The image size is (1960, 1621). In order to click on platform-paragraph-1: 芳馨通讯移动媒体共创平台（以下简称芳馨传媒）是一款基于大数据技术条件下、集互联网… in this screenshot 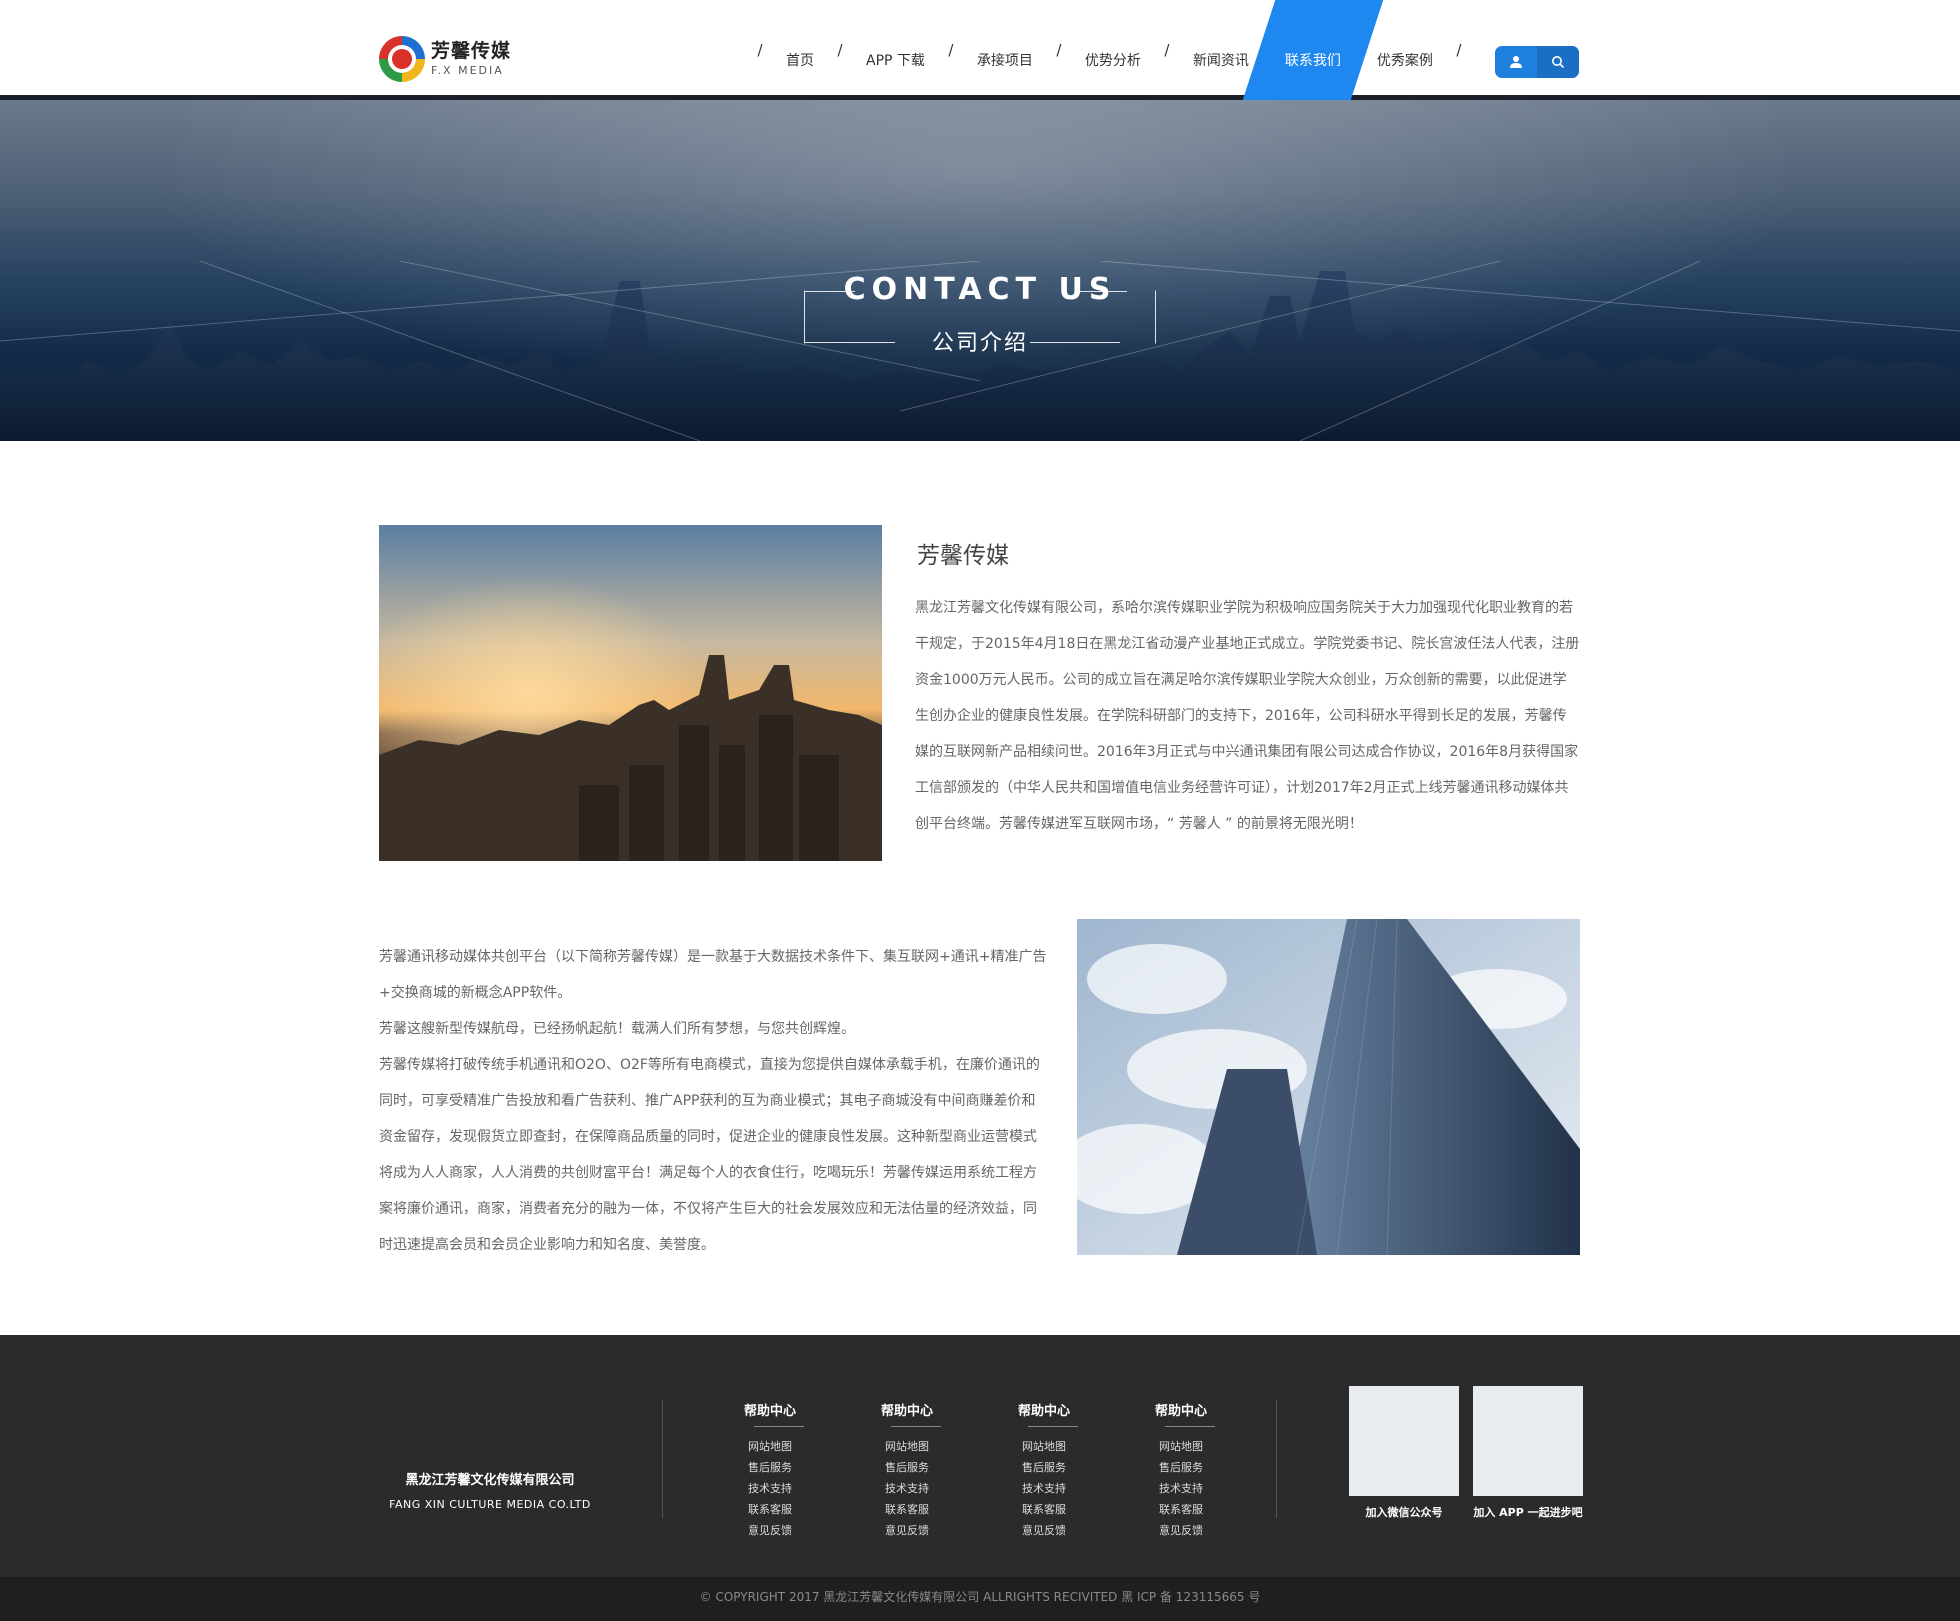, I will do `click(713, 975)`.